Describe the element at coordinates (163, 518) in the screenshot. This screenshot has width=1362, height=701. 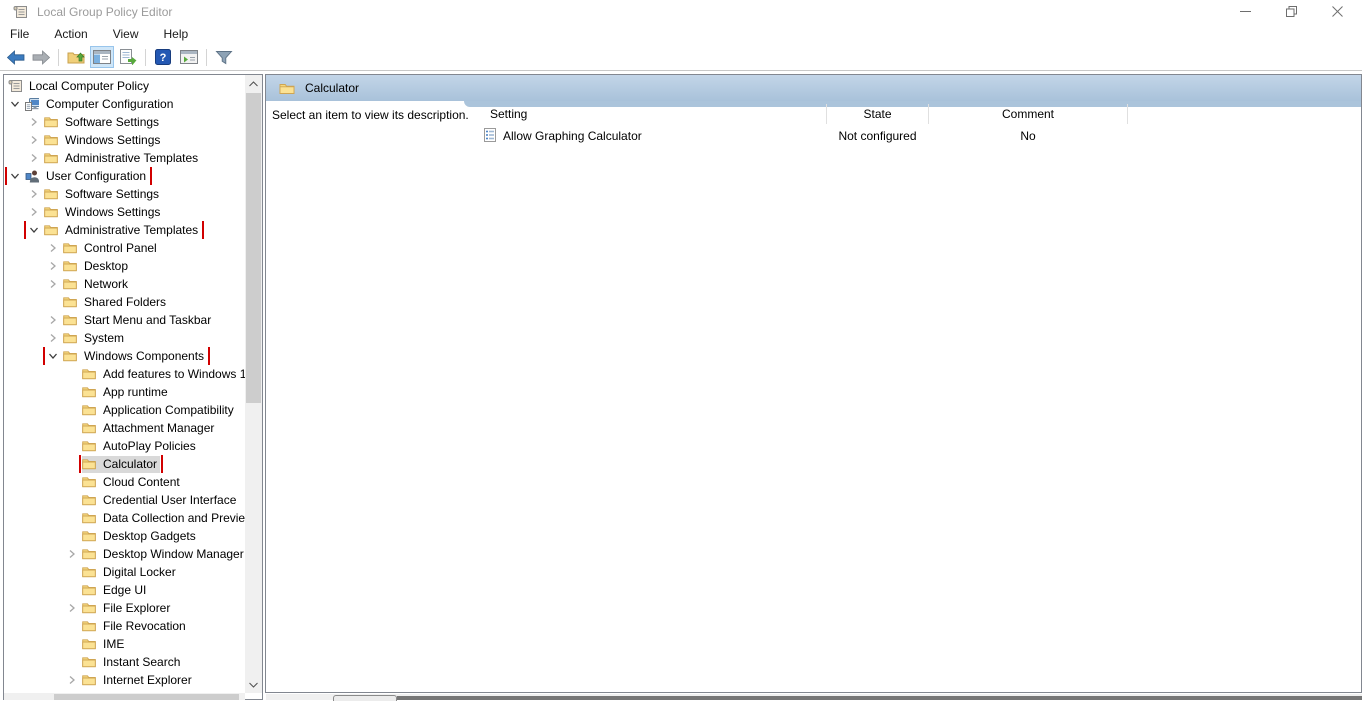
I see `tree-item-node: Data Collection and Previe` at that location.